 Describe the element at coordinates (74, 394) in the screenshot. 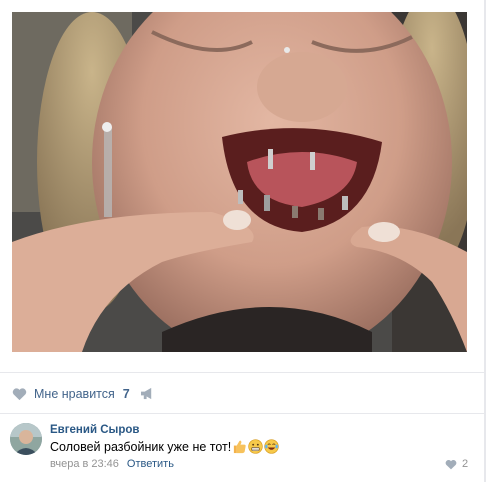

I see `like-label: Мне нравится` at that location.